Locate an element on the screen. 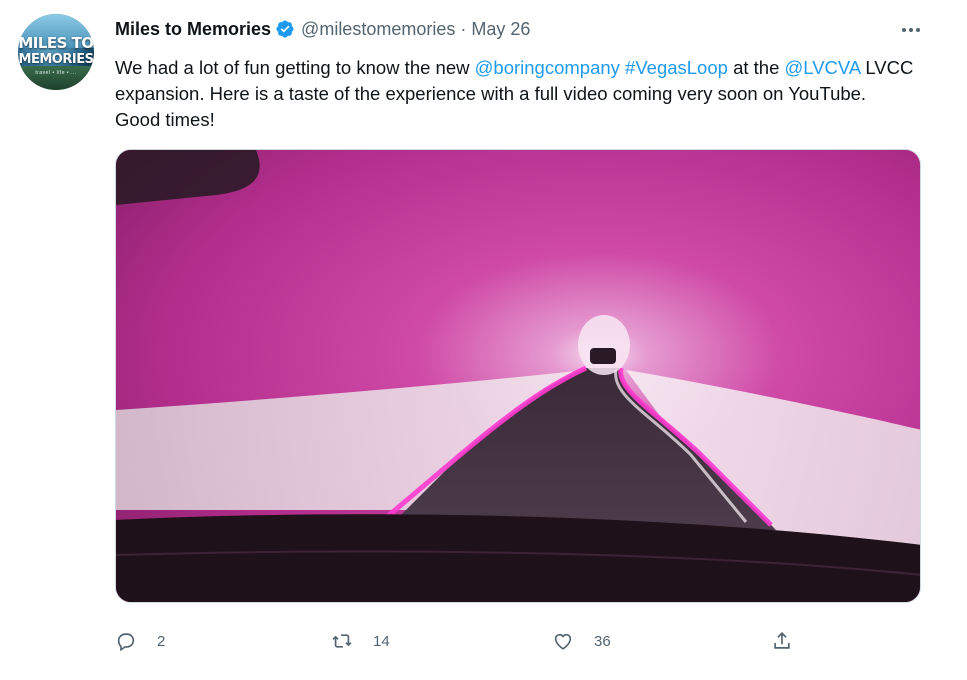 The width and height of the screenshot is (967, 680). reply-icon is located at coordinates (126, 641).